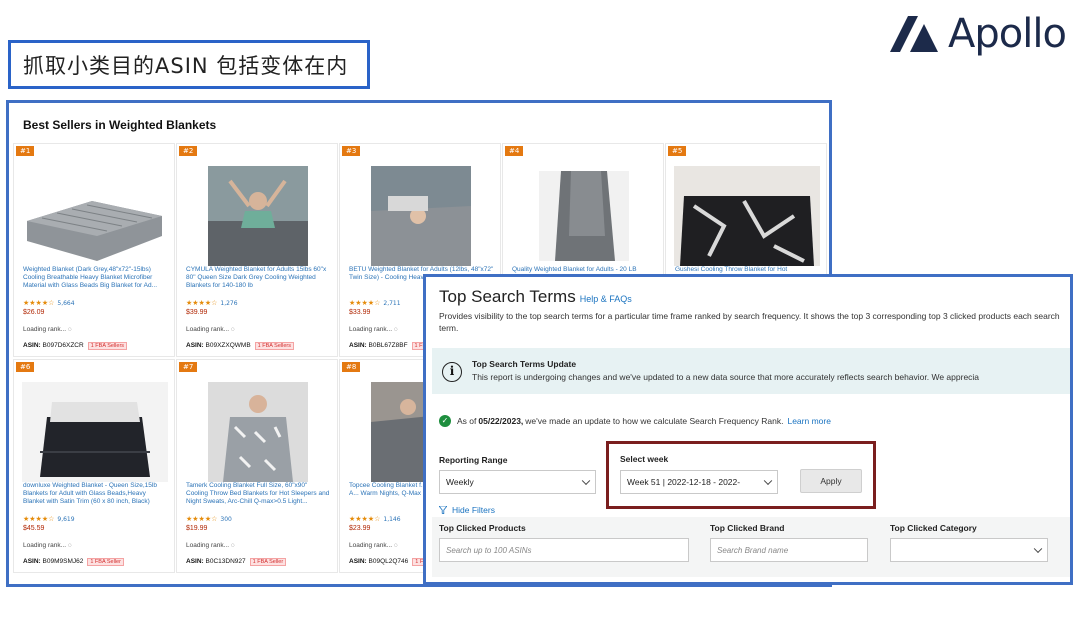 The height and width of the screenshot is (618, 1080). I want to click on check-circle-icon: ✓, so click(445, 421).